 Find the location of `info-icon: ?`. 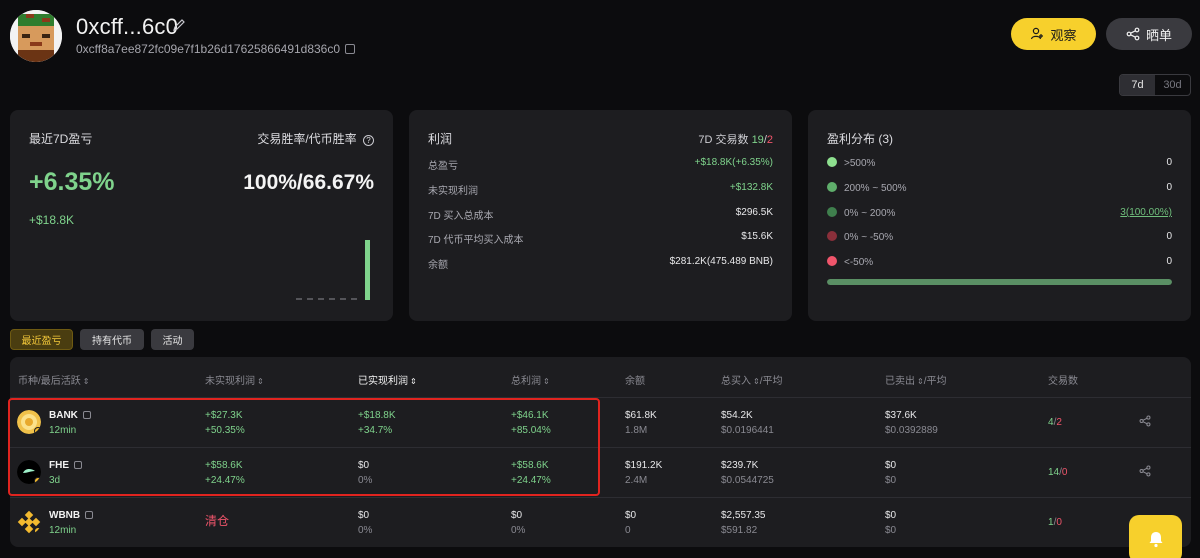

info-icon: ? is located at coordinates (368, 140).